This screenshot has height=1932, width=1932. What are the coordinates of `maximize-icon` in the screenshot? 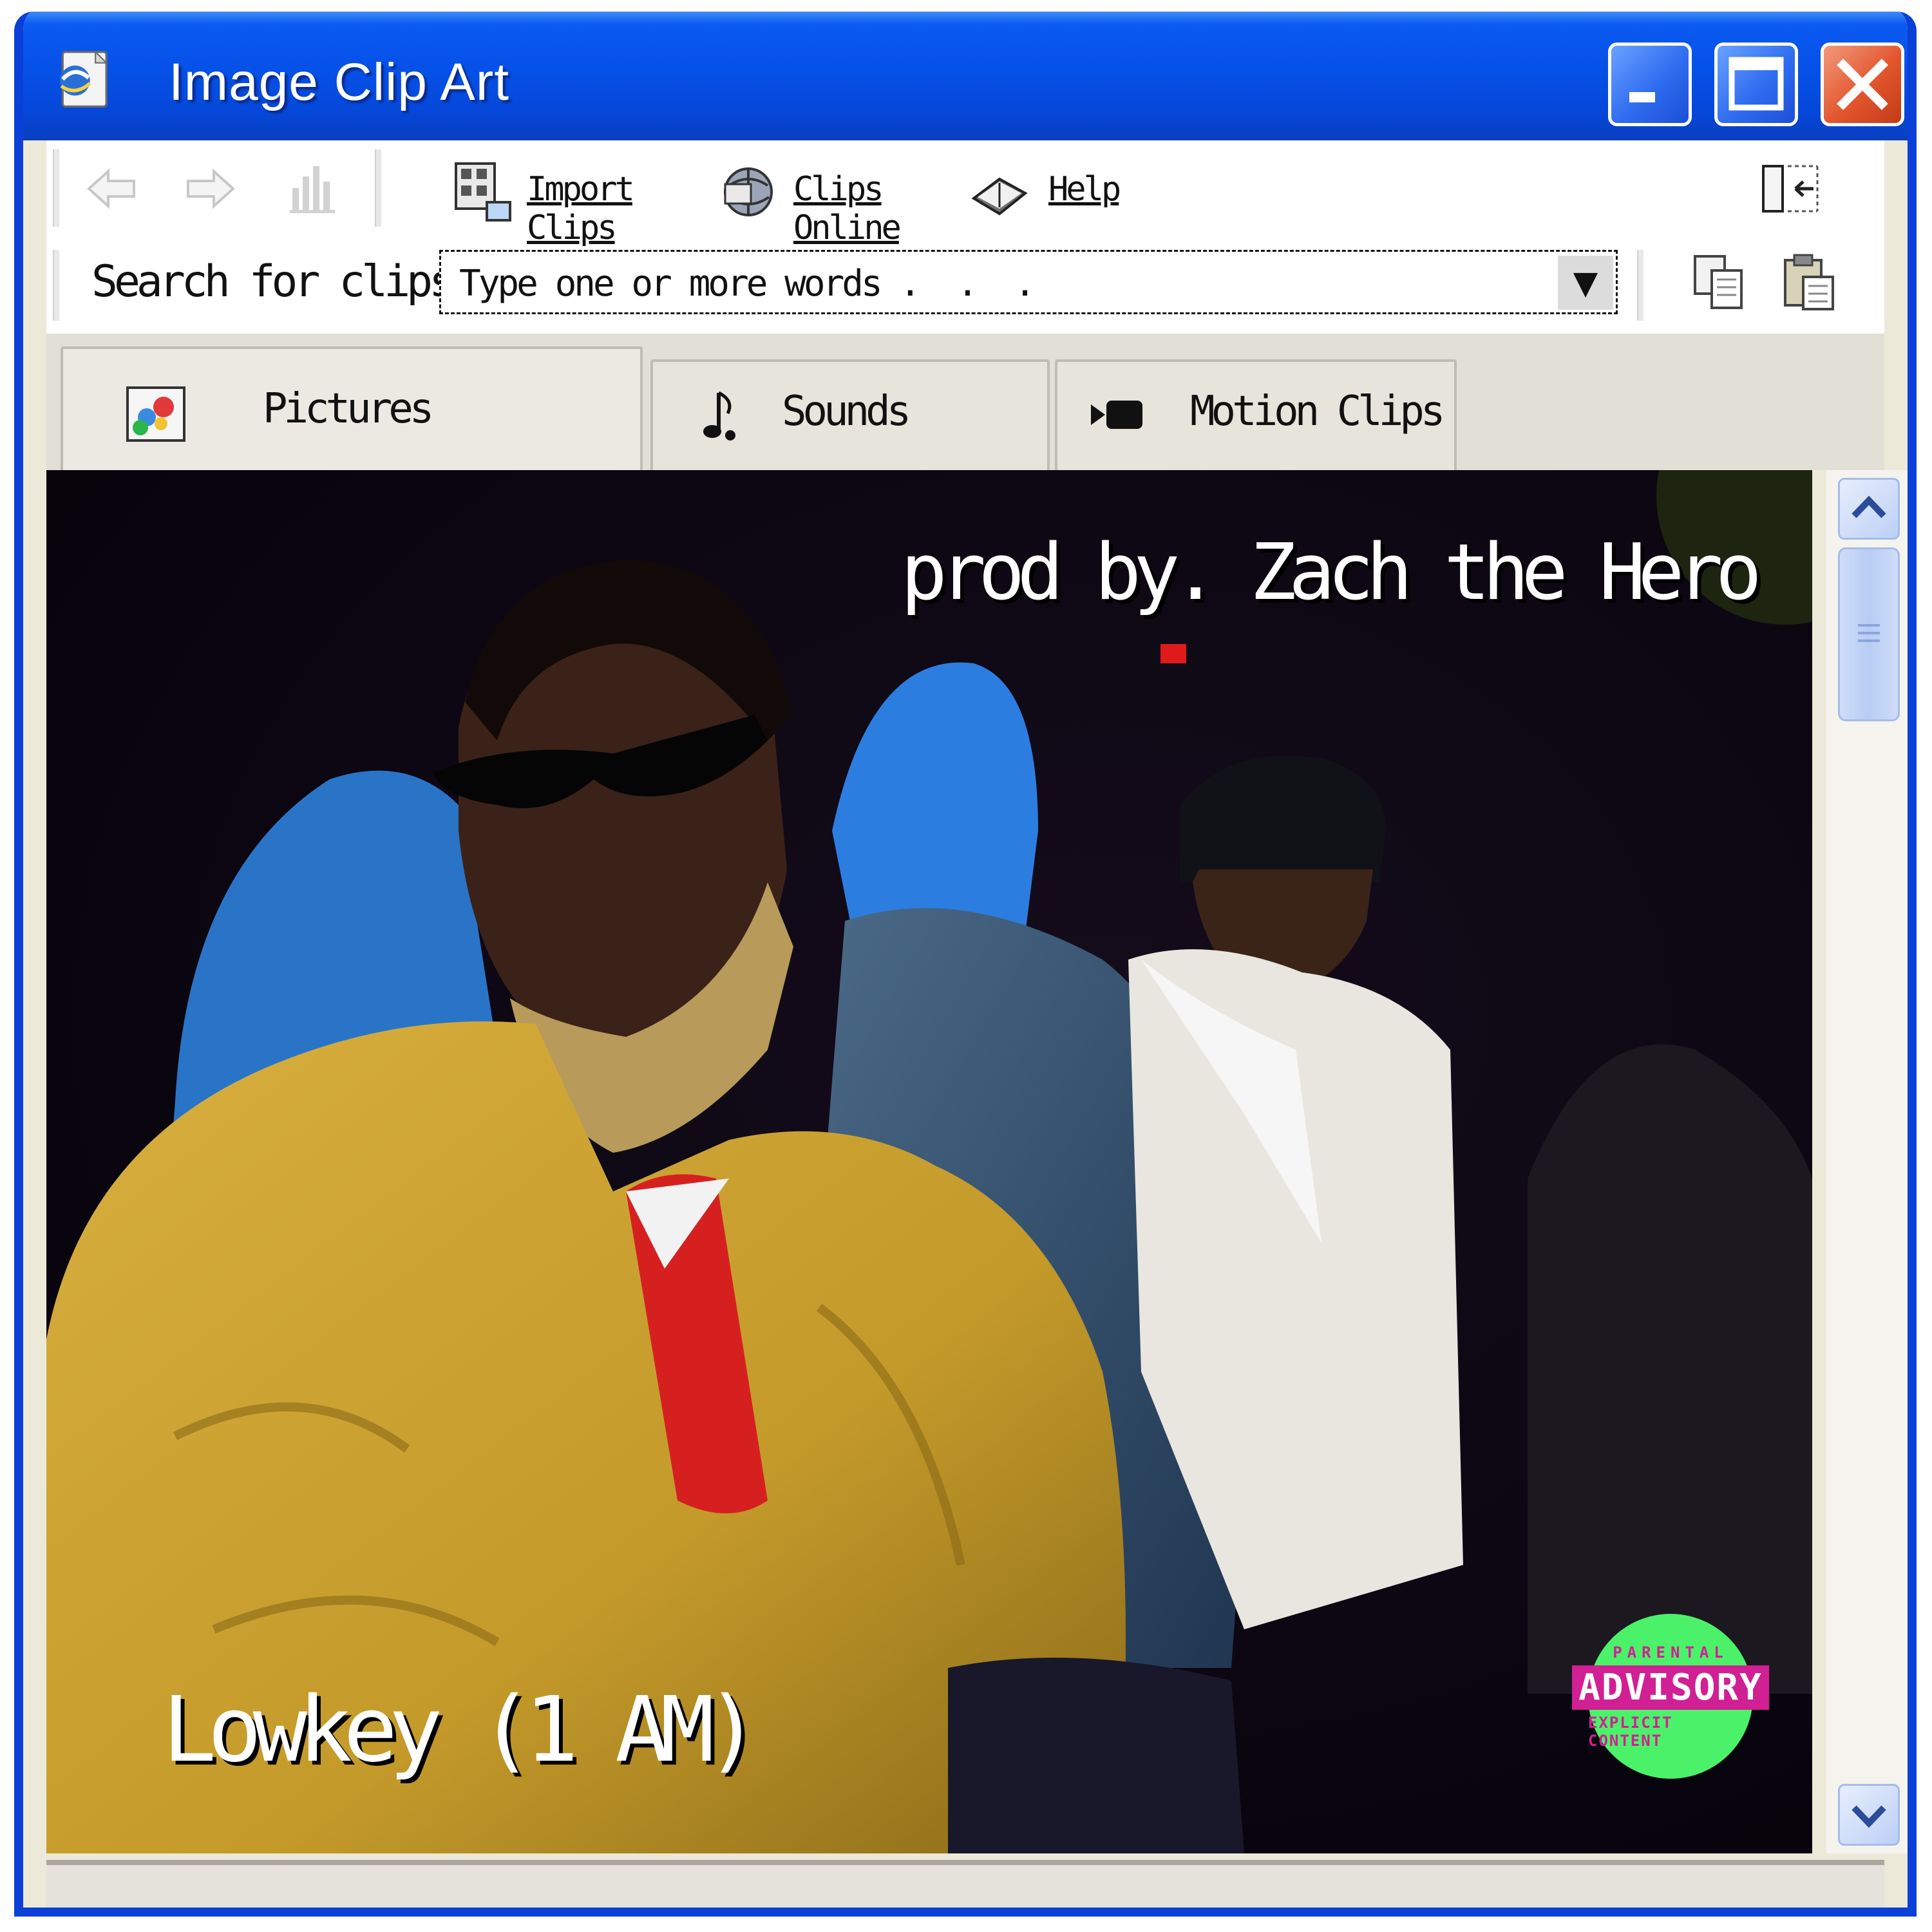 It's located at (1756, 84).